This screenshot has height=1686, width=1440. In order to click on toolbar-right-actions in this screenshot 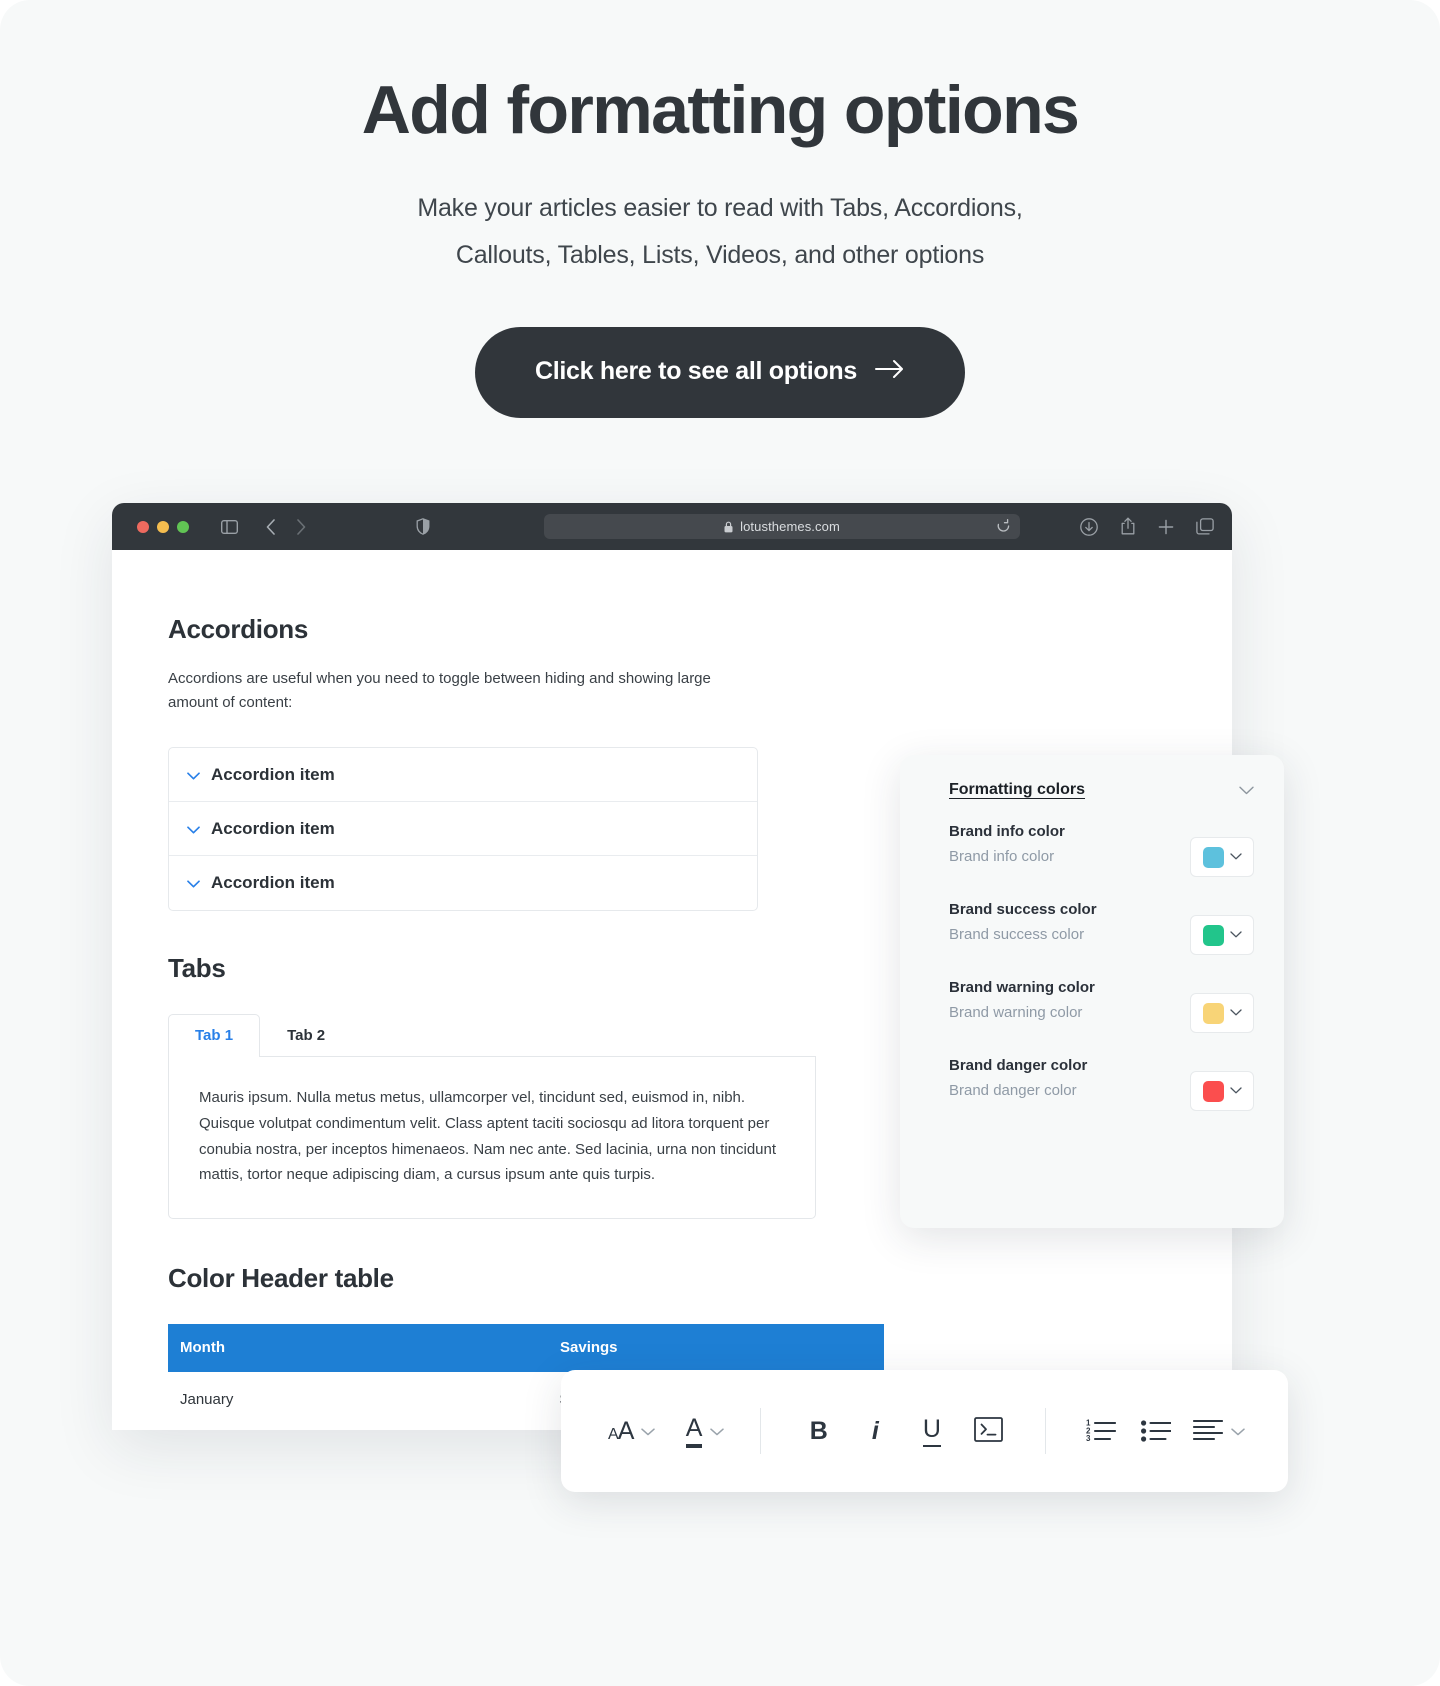, I will do `click(1147, 526)`.